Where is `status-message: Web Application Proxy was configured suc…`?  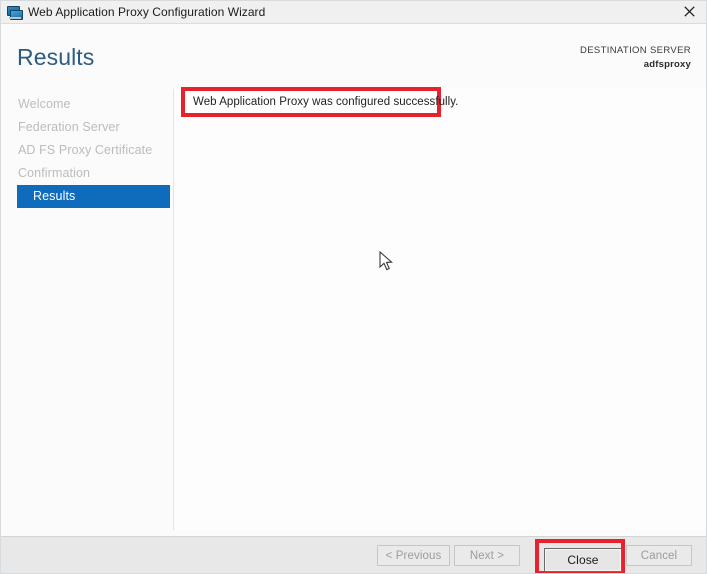
status-message: Web Application Proxy was configured suc… is located at coordinates (326, 102).